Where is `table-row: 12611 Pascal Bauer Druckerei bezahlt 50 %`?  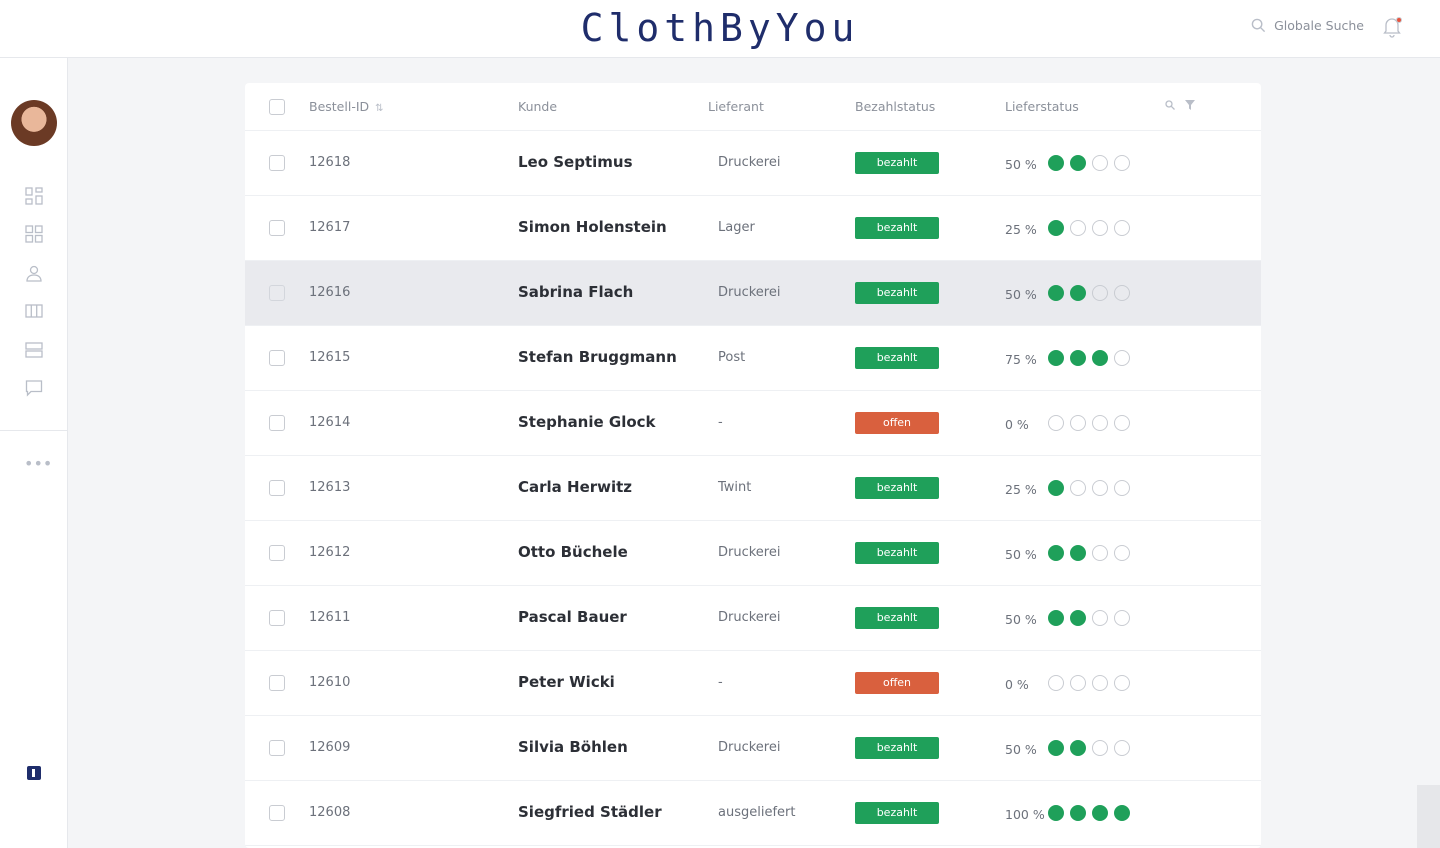 table-row: 12611 Pascal Bauer Druckerei bezahlt 50 % is located at coordinates (753, 618).